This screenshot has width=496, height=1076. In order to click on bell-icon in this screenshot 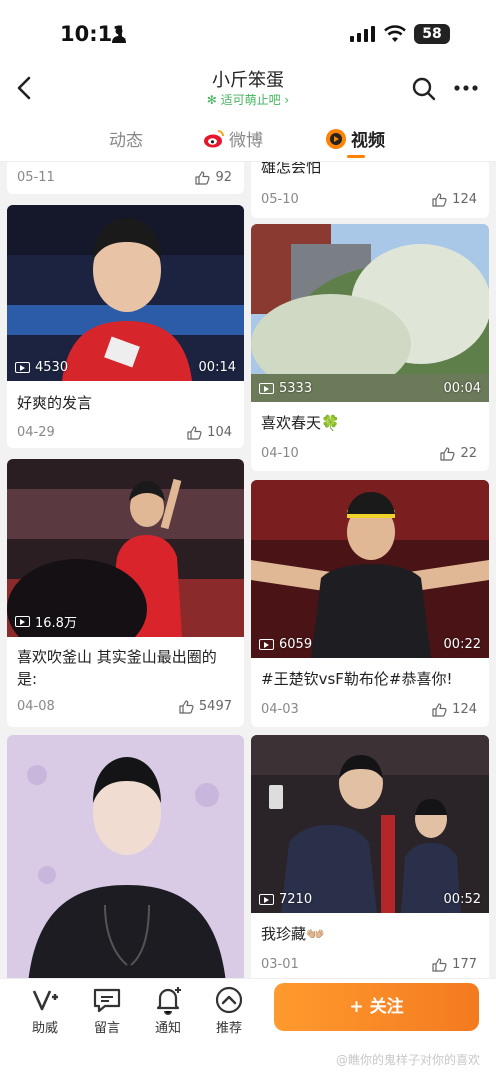, I will do `click(168, 1001)`.